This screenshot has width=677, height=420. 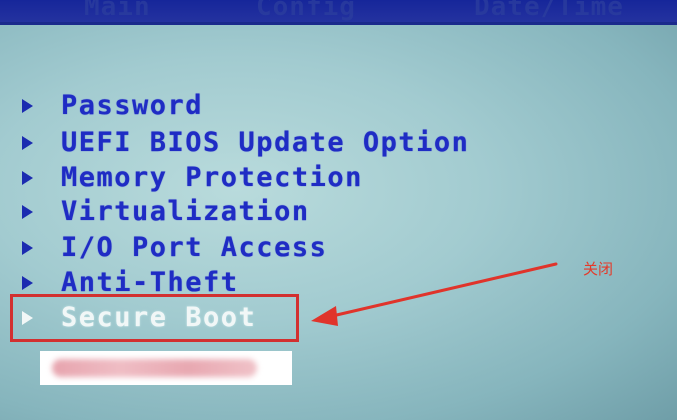 I want to click on annotation-label: 关闭, so click(x=598, y=269).